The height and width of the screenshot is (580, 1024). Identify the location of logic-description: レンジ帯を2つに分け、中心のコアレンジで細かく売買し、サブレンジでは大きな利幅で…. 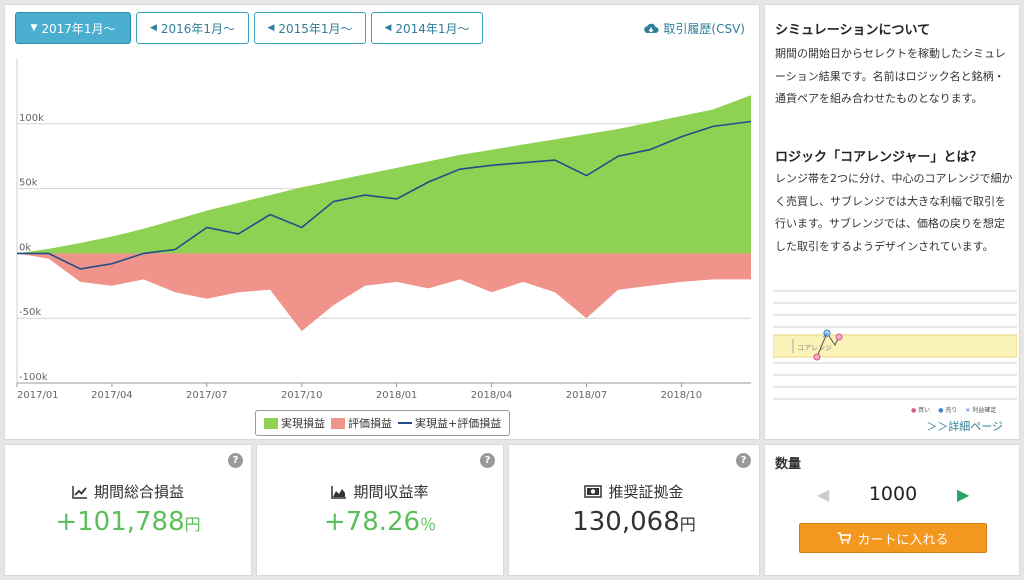
(894, 212).